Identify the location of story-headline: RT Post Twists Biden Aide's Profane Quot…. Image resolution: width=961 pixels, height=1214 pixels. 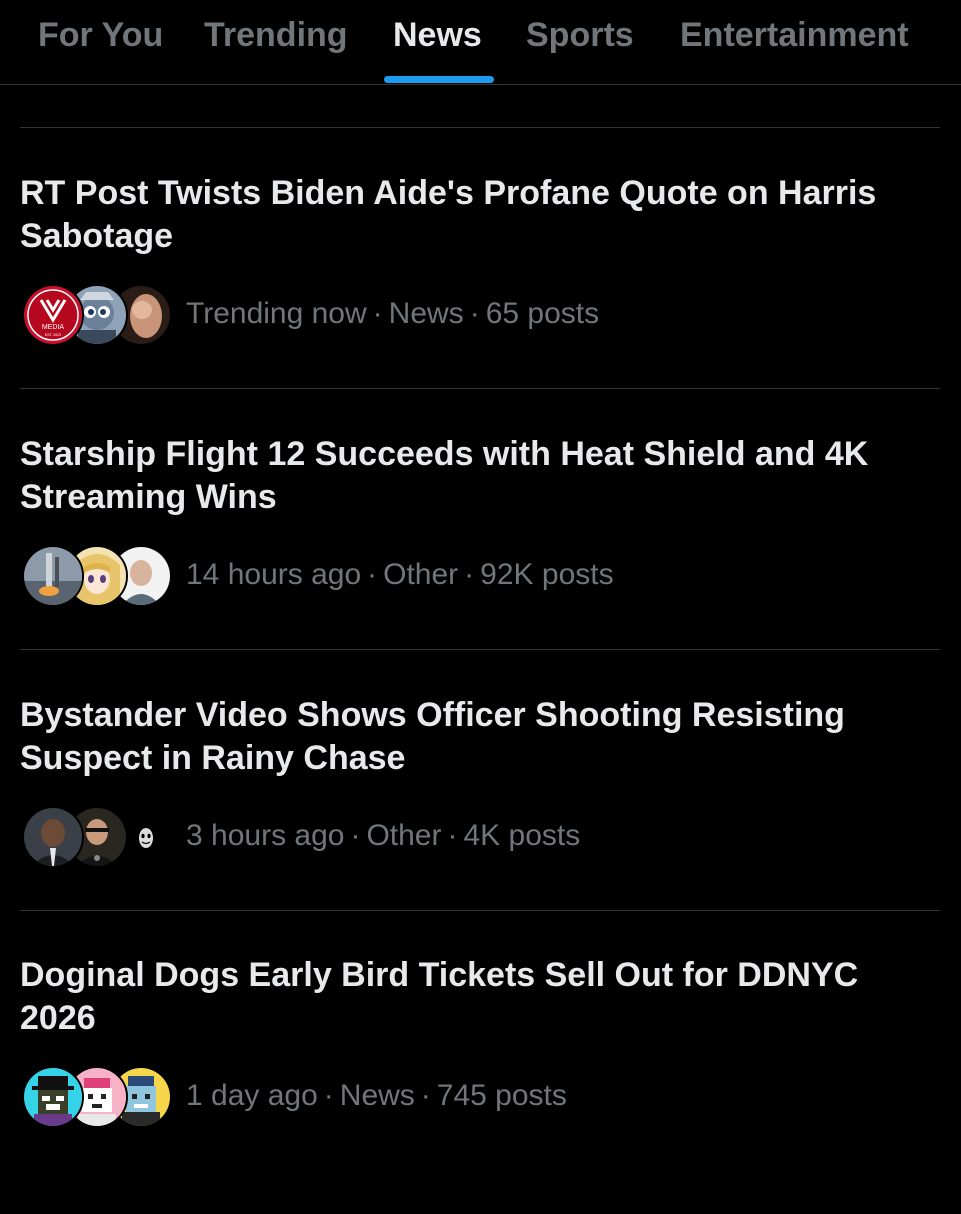
(470, 215).